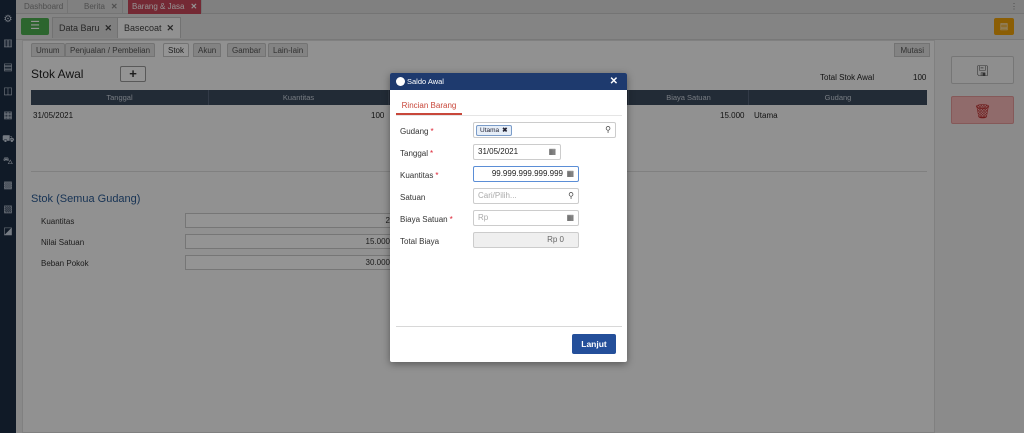 This screenshot has height=433, width=1024. I want to click on tanggal-input: 31/05/2021 ▦, so click(517, 152).